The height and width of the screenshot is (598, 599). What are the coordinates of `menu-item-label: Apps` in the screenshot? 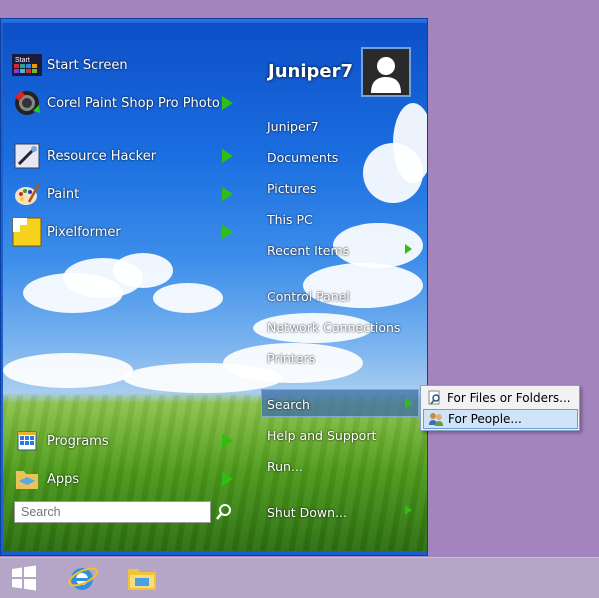 It's located at (63, 479).